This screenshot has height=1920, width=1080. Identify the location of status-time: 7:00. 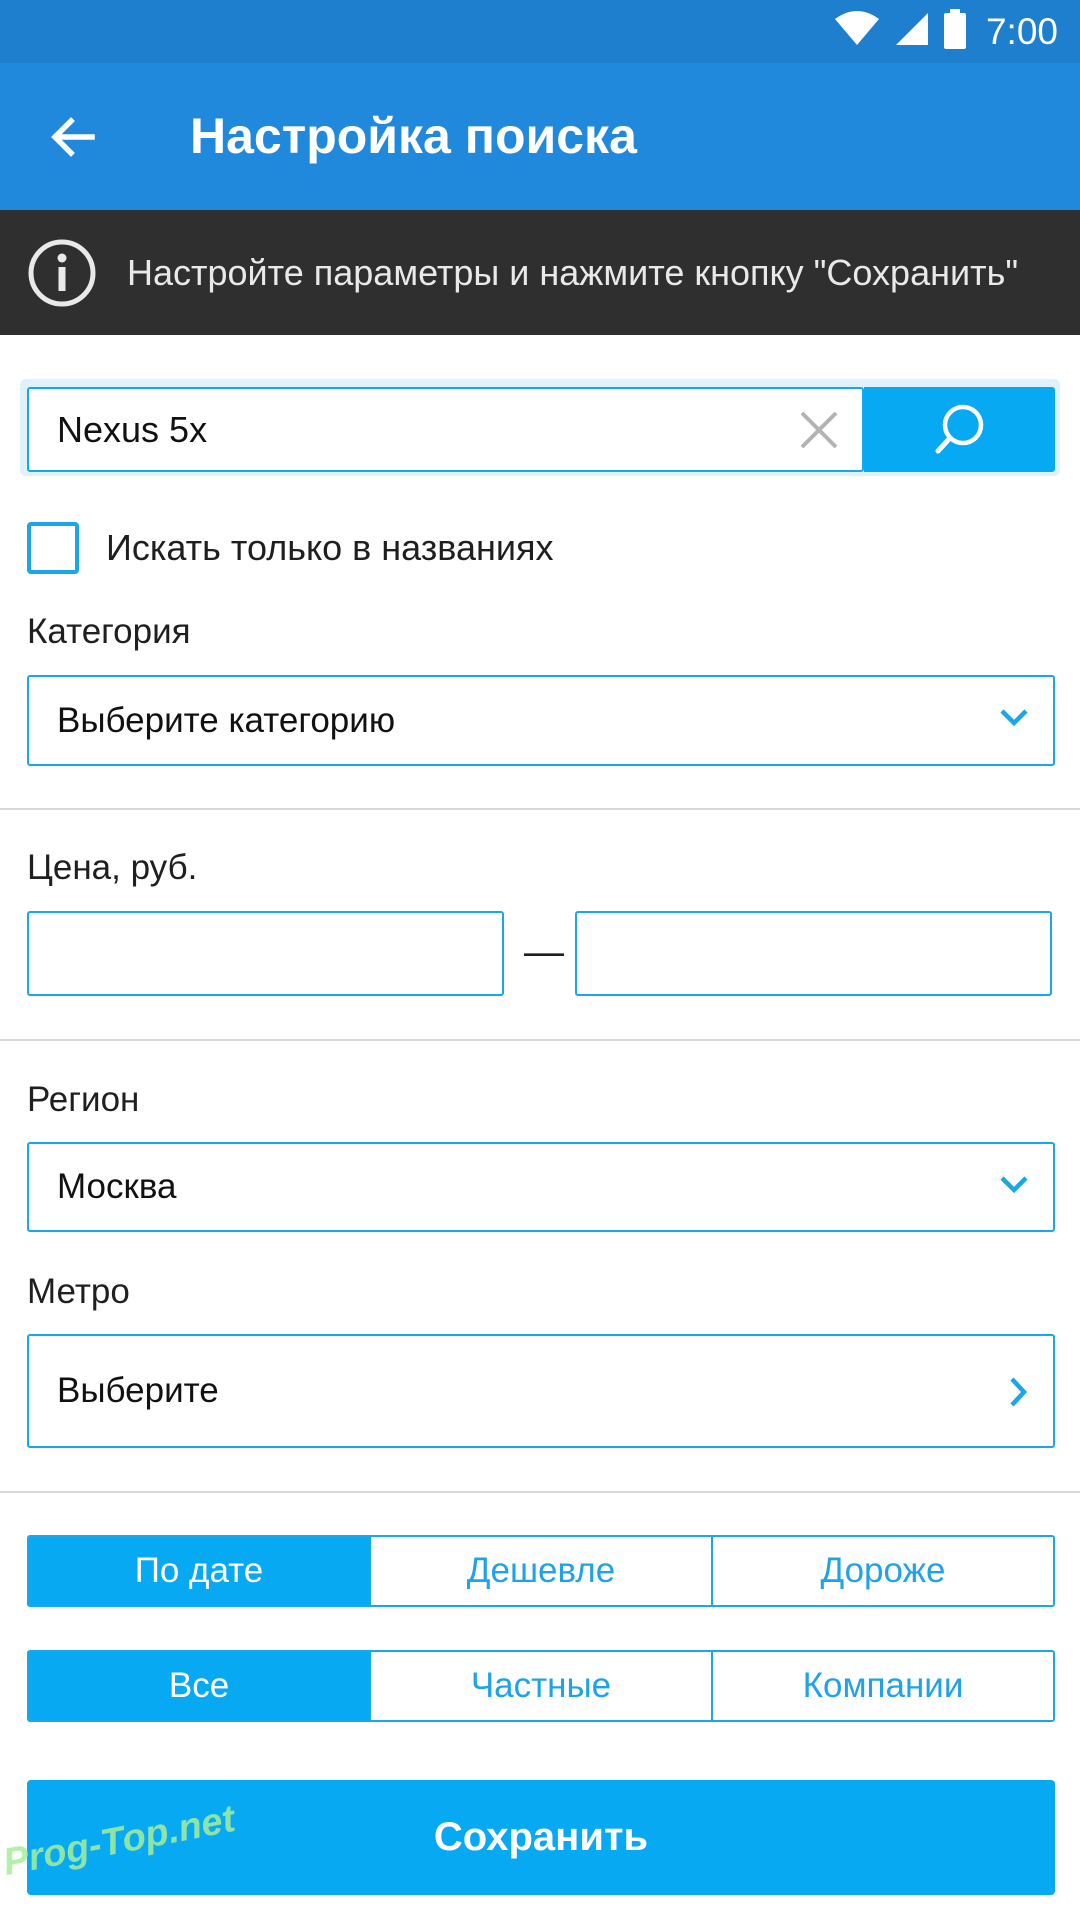
(1021, 31).